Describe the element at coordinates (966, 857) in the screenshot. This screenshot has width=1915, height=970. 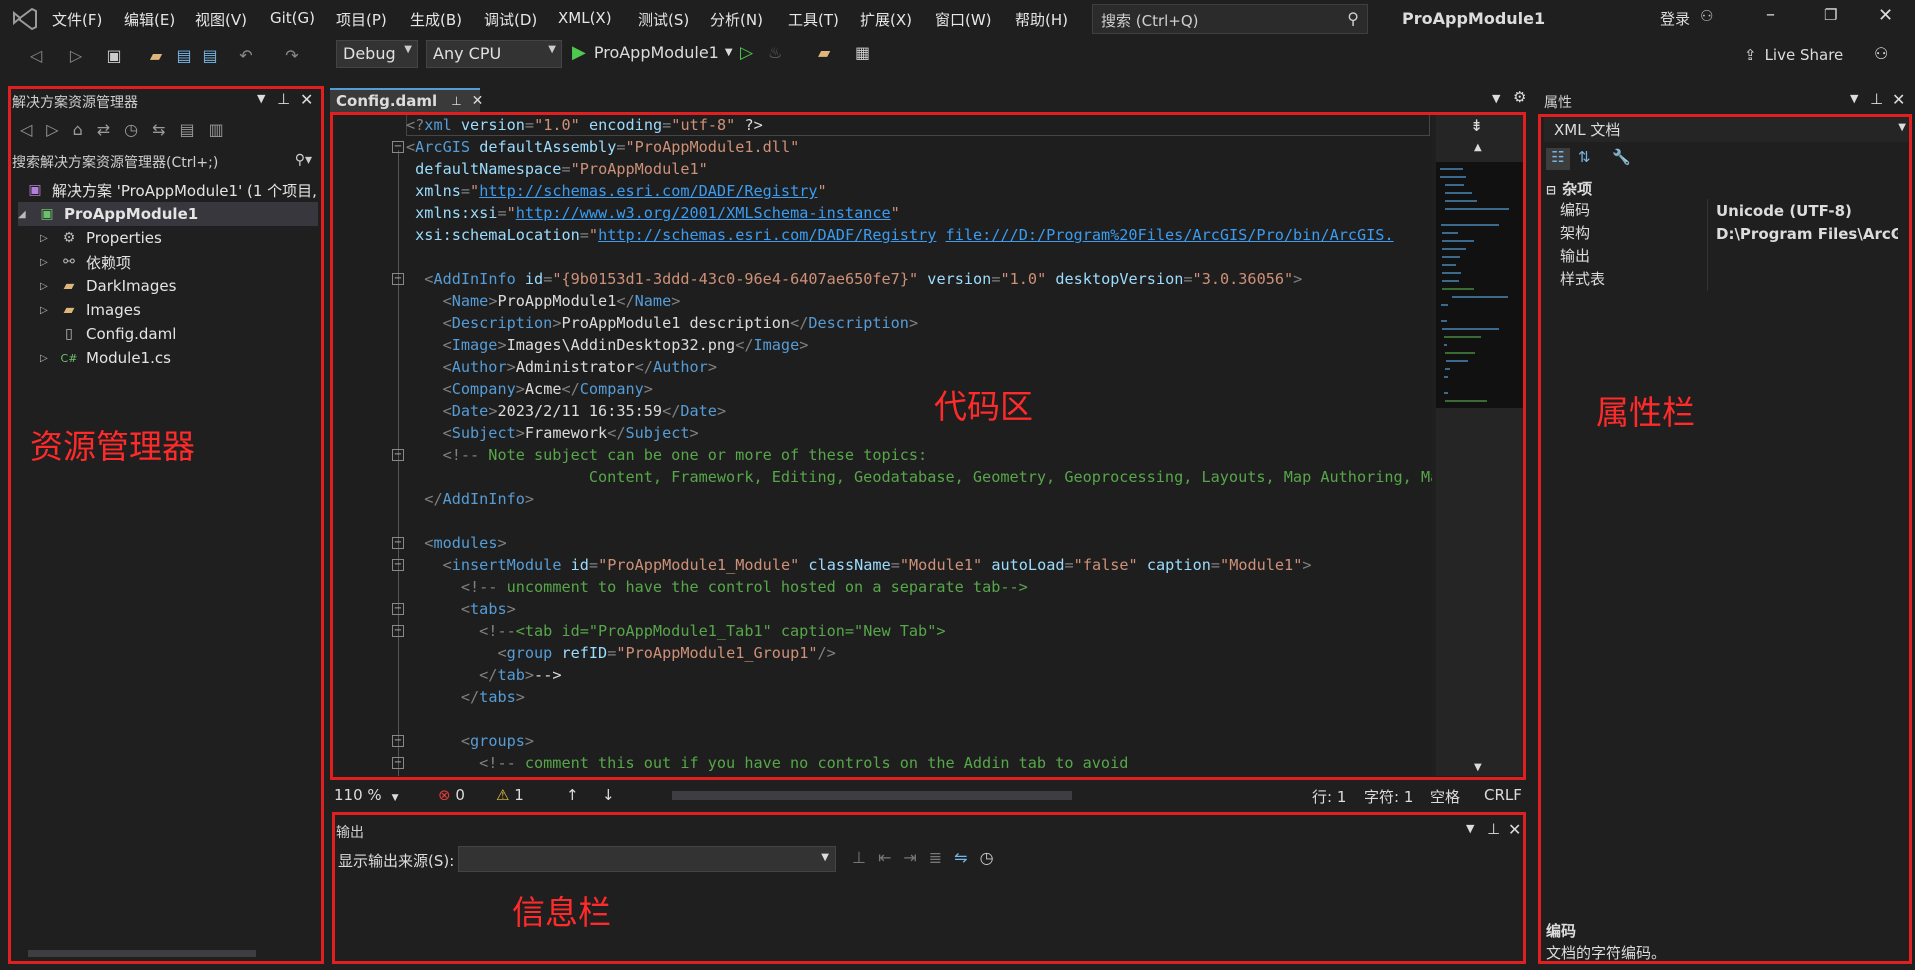
I see `word-wrap-icon: ⇋` at that location.